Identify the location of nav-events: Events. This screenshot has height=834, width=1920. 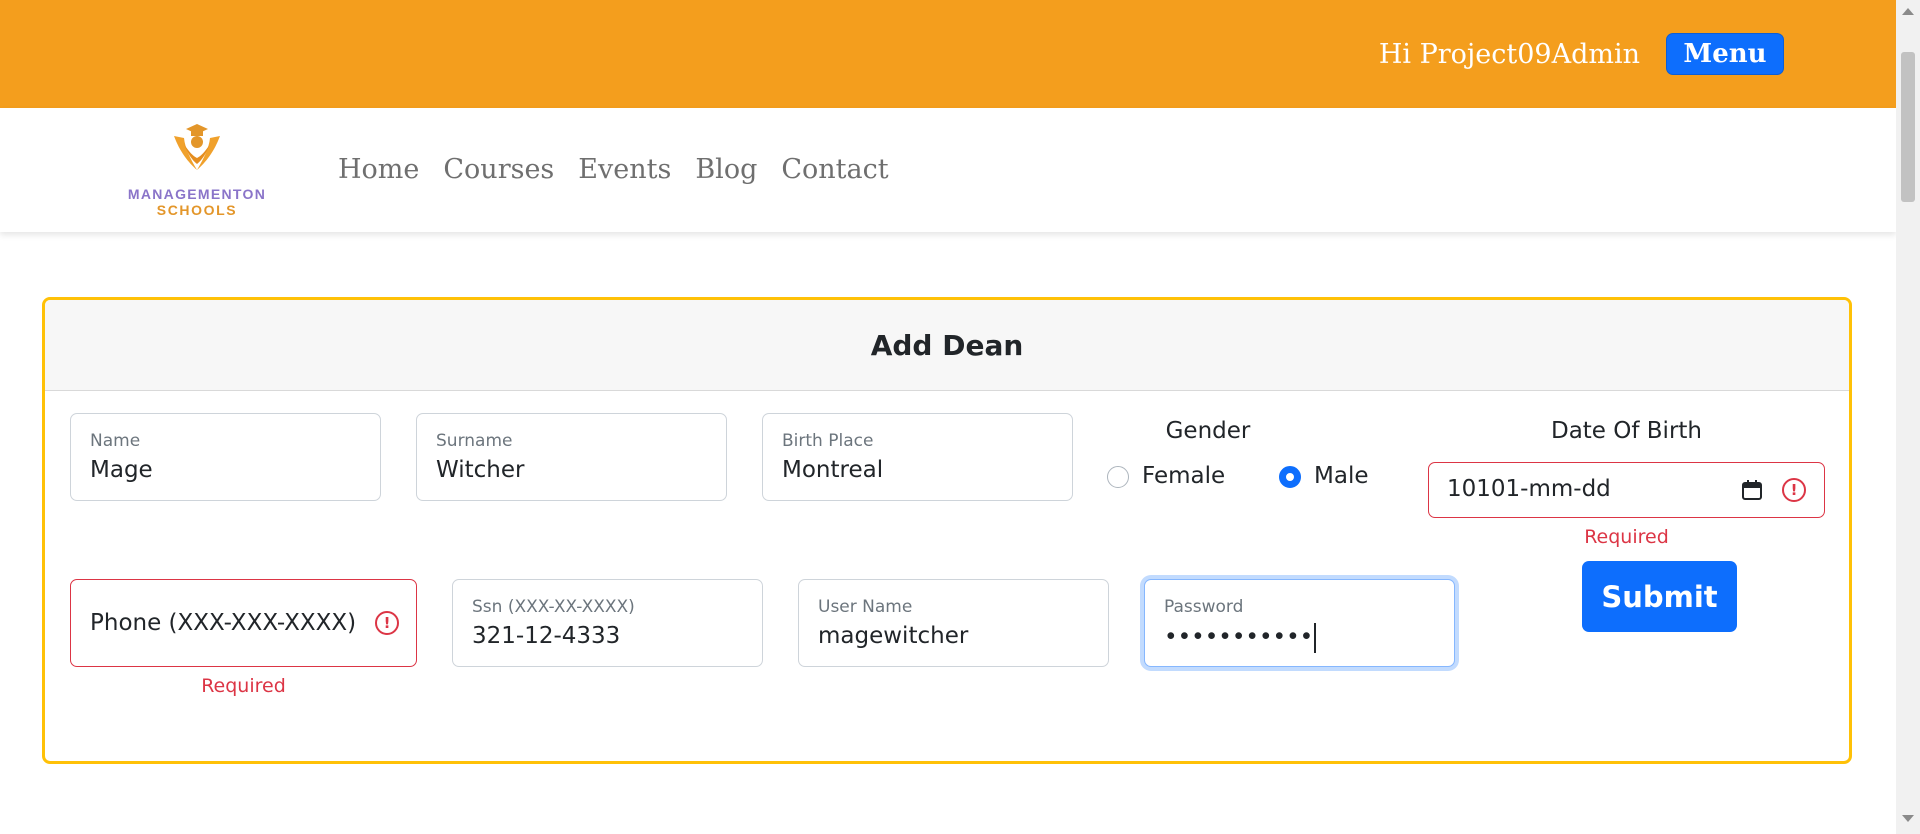
(624, 170).